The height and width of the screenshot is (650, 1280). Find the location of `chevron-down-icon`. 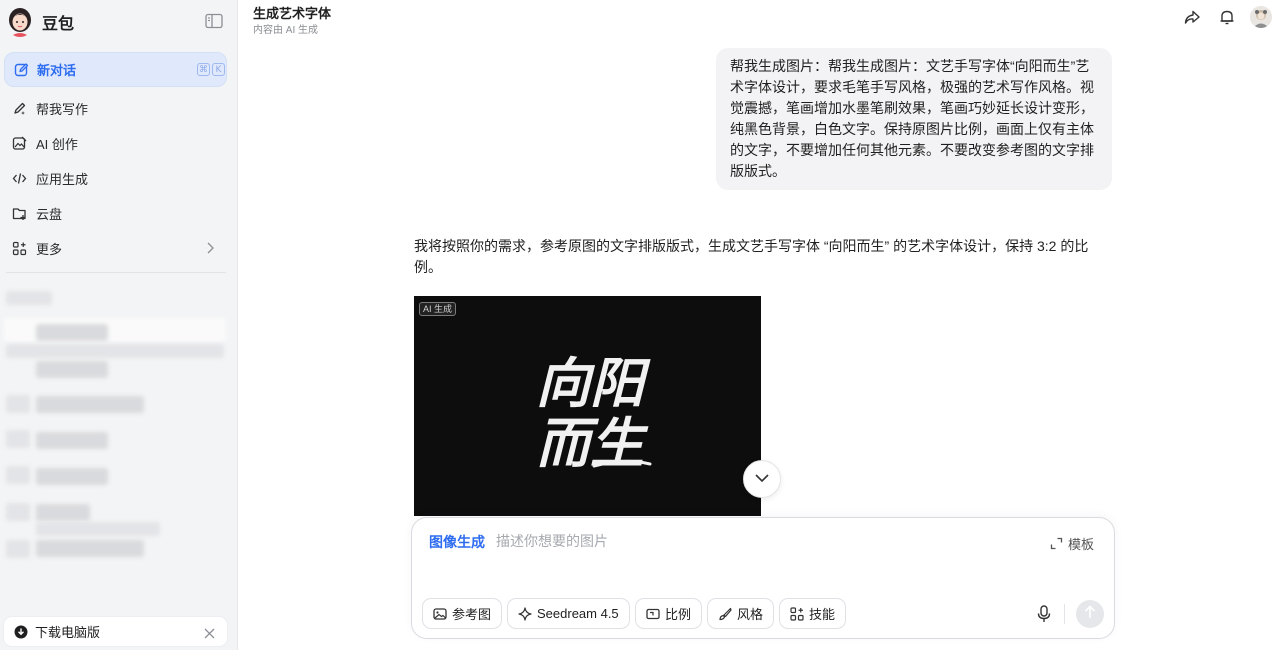

chevron-down-icon is located at coordinates (762, 479).